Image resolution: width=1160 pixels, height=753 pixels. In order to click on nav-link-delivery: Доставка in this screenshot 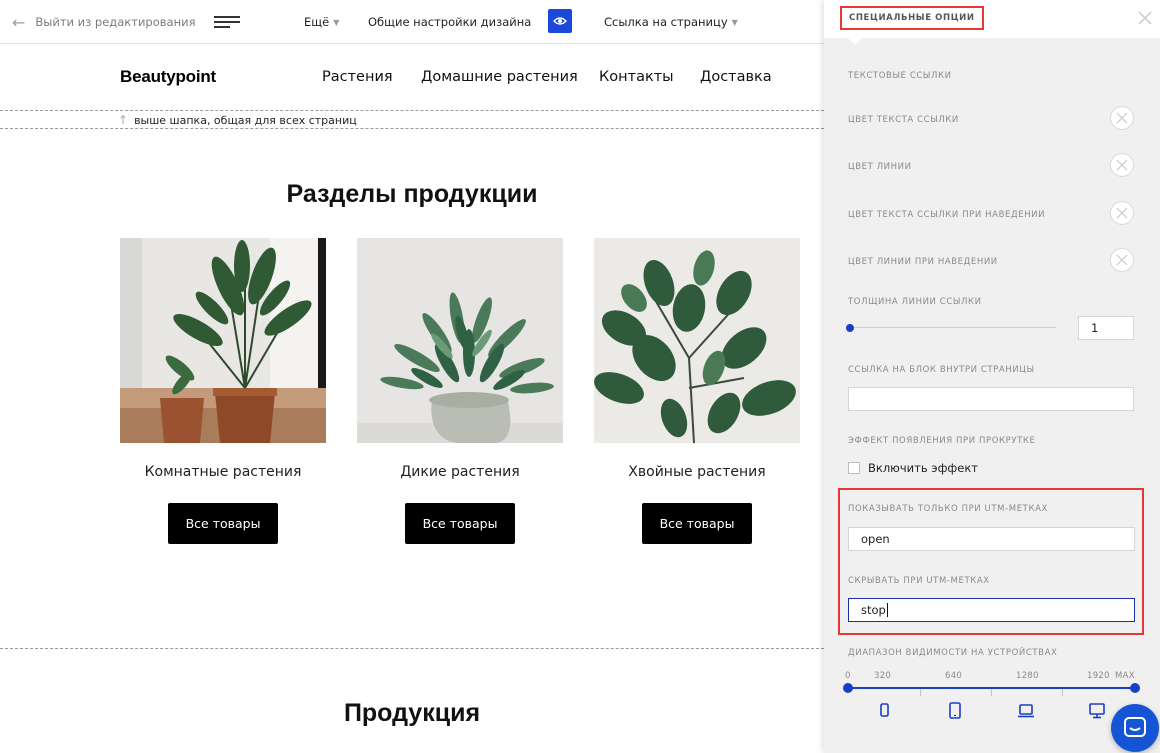, I will do `click(736, 77)`.